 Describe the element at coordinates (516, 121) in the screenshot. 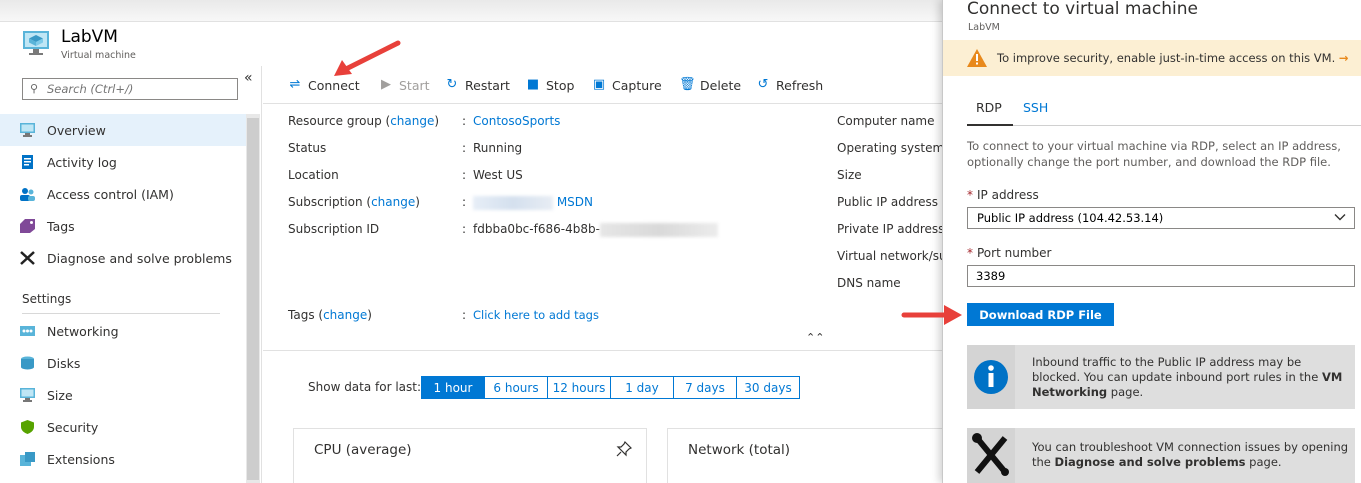

I see `resource-group-value: ContosoSports` at that location.